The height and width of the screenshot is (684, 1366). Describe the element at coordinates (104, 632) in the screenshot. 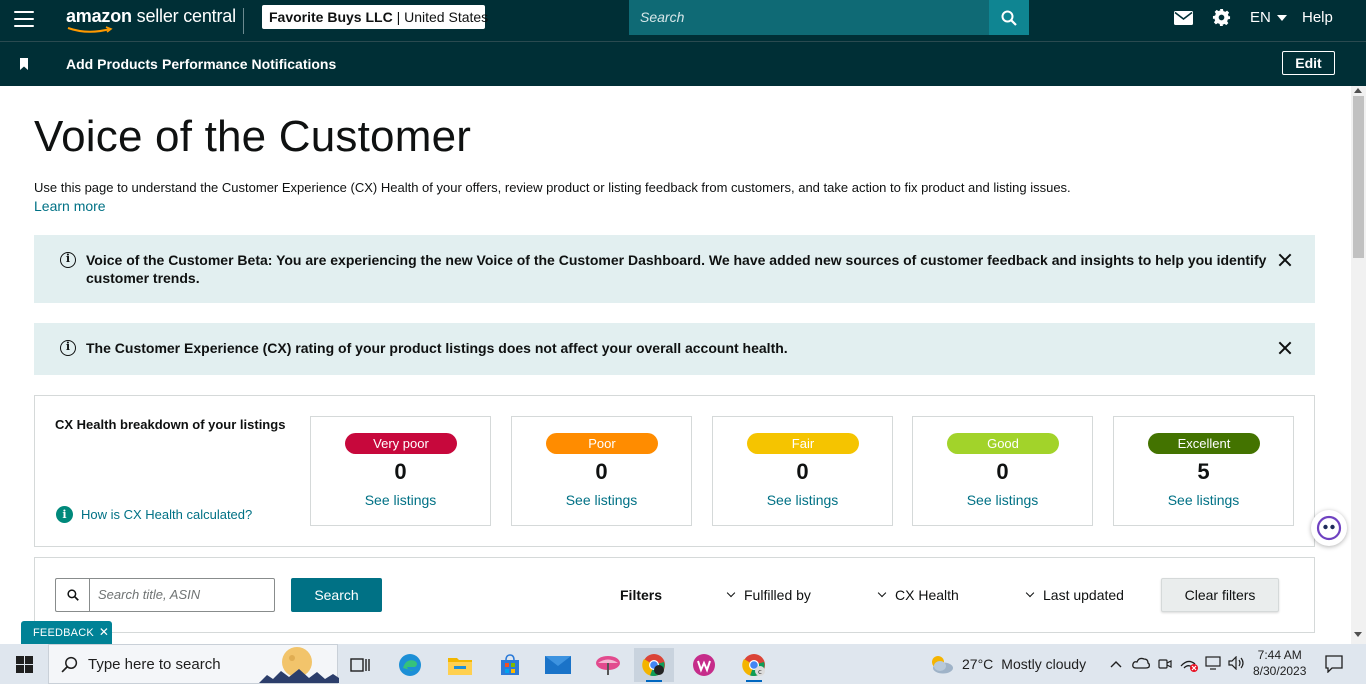

I see `close-icon: ✕` at that location.